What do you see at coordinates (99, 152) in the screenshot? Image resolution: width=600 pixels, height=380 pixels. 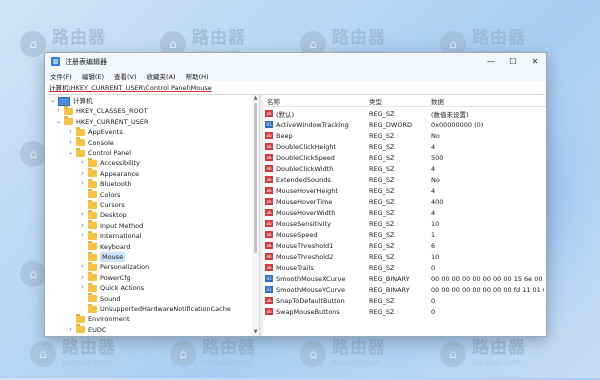 I see `tree-item: ⌄ Control Panel` at bounding box center [99, 152].